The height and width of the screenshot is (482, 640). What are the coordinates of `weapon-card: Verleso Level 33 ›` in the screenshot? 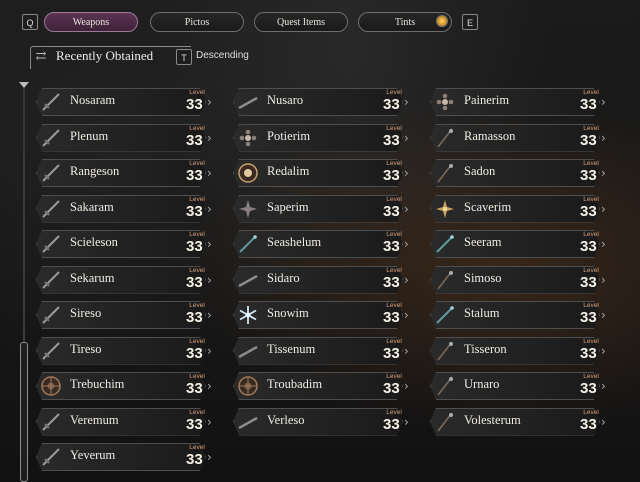 It's located at (321, 421).